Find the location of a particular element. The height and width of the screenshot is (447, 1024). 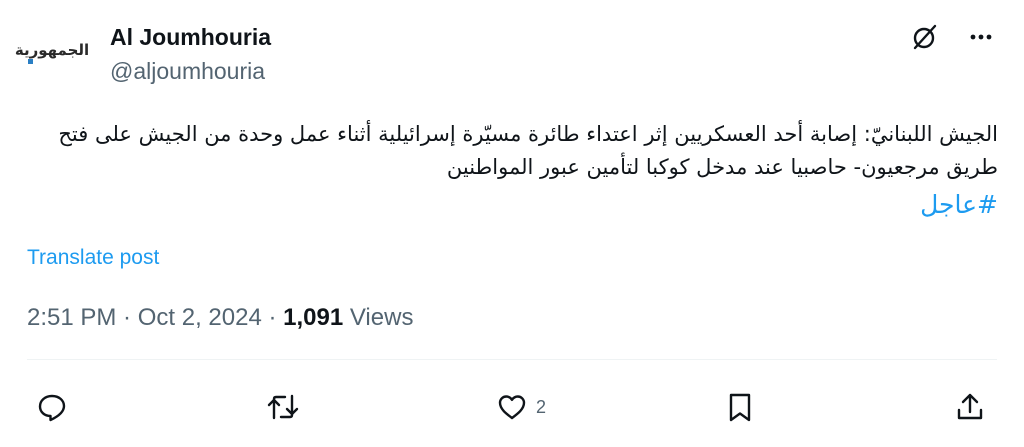

avatar: الجمهورية is located at coordinates (52, 50).